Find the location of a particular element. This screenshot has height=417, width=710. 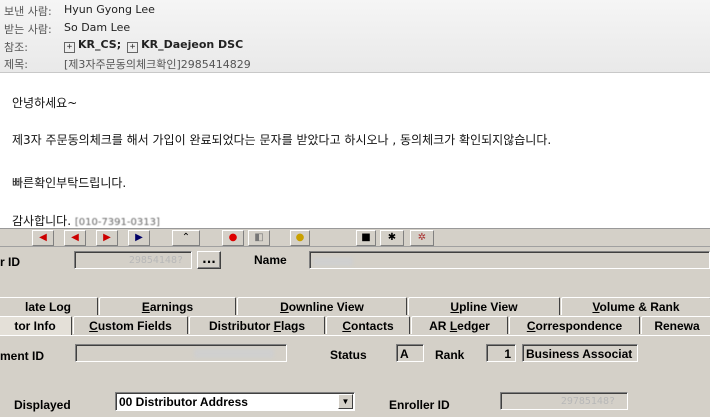

speaker-icon: ◧ is located at coordinates (259, 238).